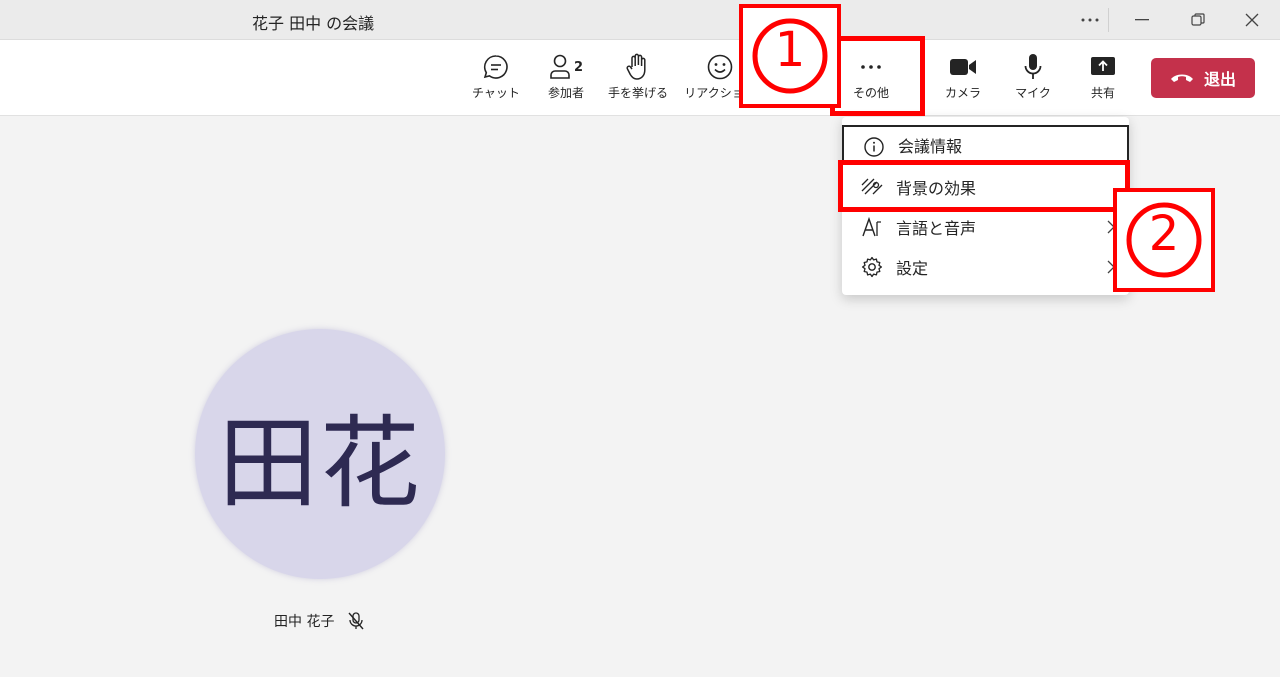 The width and height of the screenshot is (1280, 677). What do you see at coordinates (985, 227) in the screenshot?
I see `menu-item-language-speech: 言語と音声` at bounding box center [985, 227].